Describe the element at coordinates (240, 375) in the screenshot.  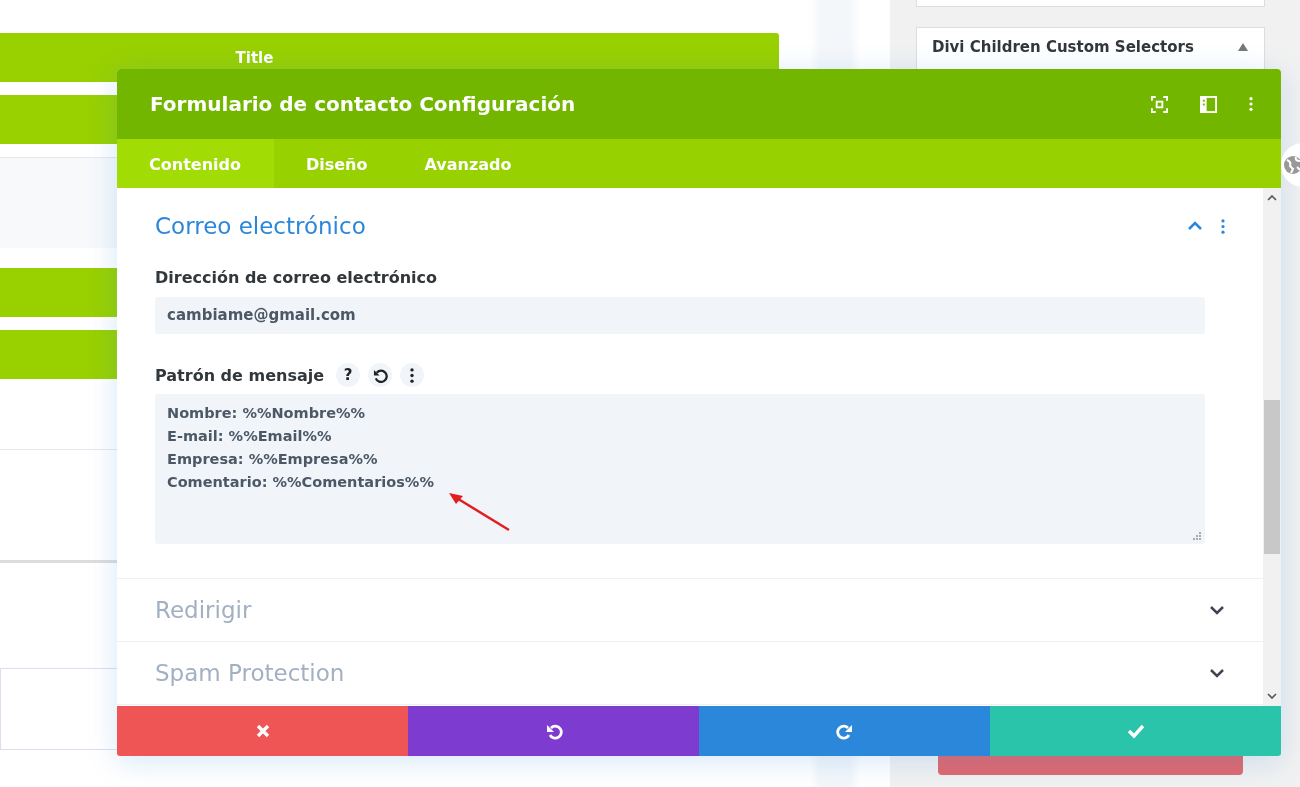
I see `field-label: Patrón de mensaje` at that location.